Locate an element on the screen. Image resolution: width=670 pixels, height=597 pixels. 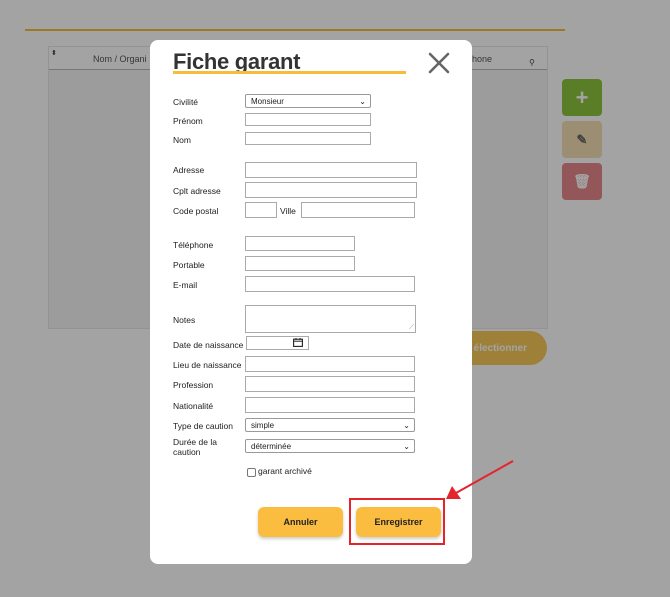
nationalite-label: Nationalité is located at coordinates (193, 406).